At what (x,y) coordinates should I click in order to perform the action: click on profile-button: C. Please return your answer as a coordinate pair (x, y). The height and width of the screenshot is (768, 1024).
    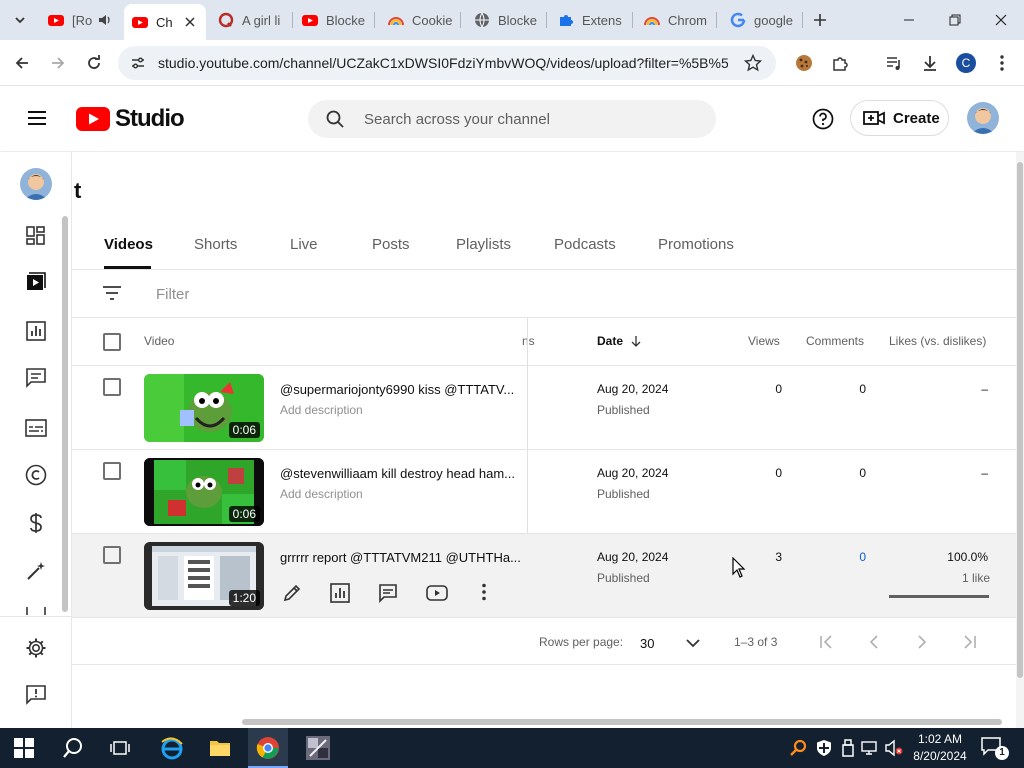
    Looking at the image, I should click on (966, 63).